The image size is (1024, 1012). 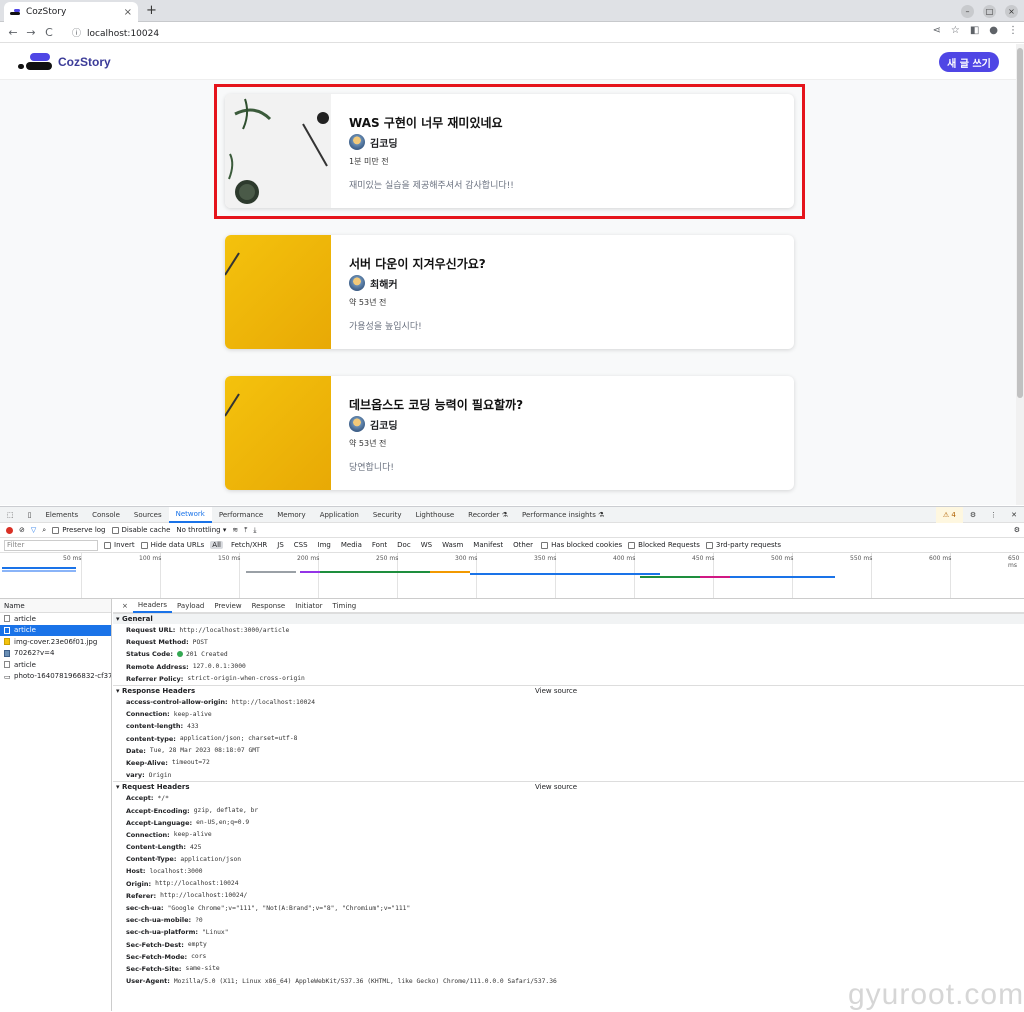 I want to click on tab-response: Response, so click(x=269, y=606).